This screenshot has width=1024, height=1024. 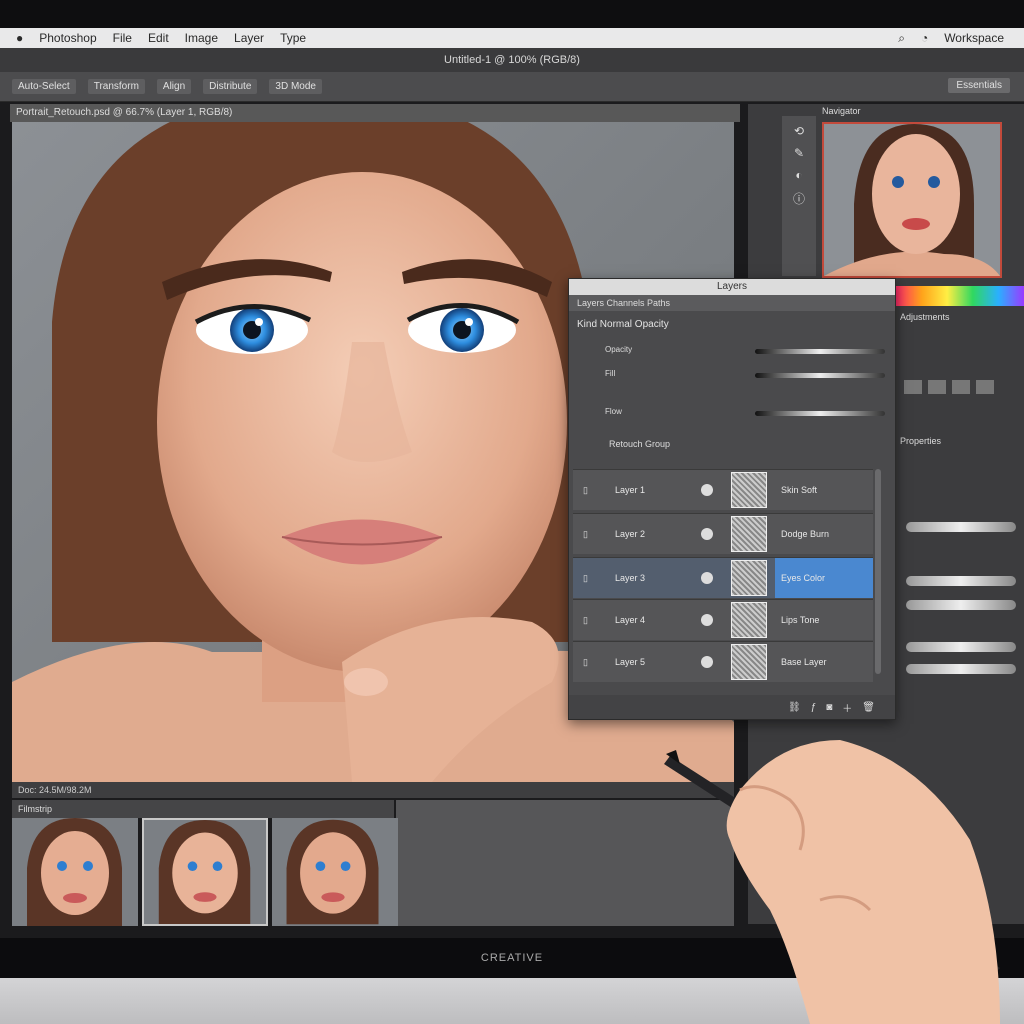 I want to click on exposure-icon, so click(x=985, y=387).